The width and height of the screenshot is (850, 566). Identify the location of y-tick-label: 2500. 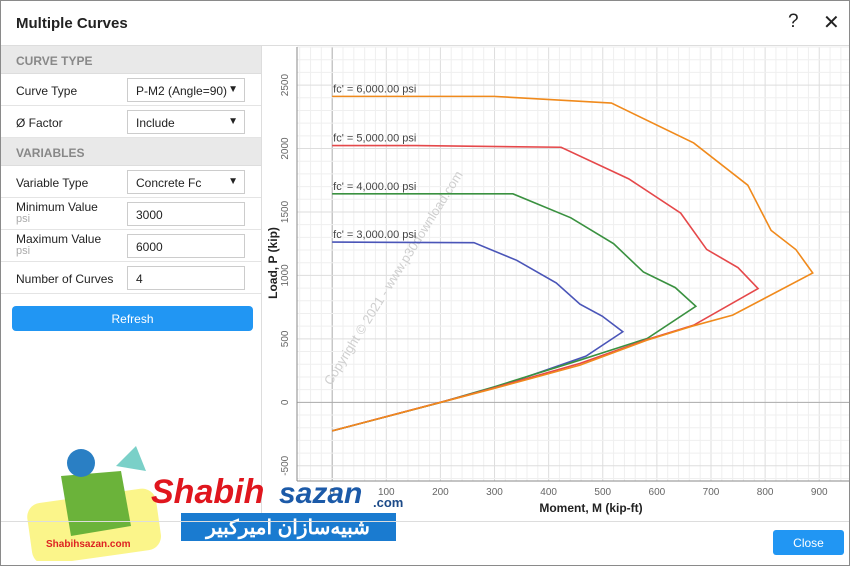
(285, 85).